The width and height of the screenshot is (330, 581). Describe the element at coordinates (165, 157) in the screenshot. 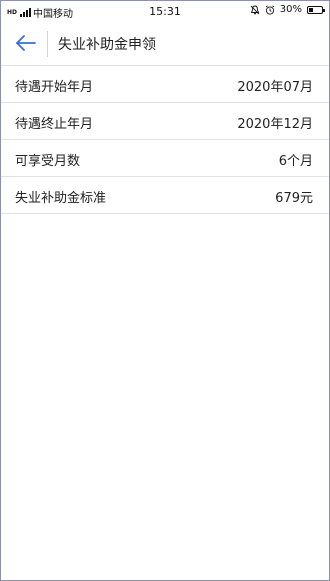

I see `detail-row-months: 可享受月数 6个月` at that location.